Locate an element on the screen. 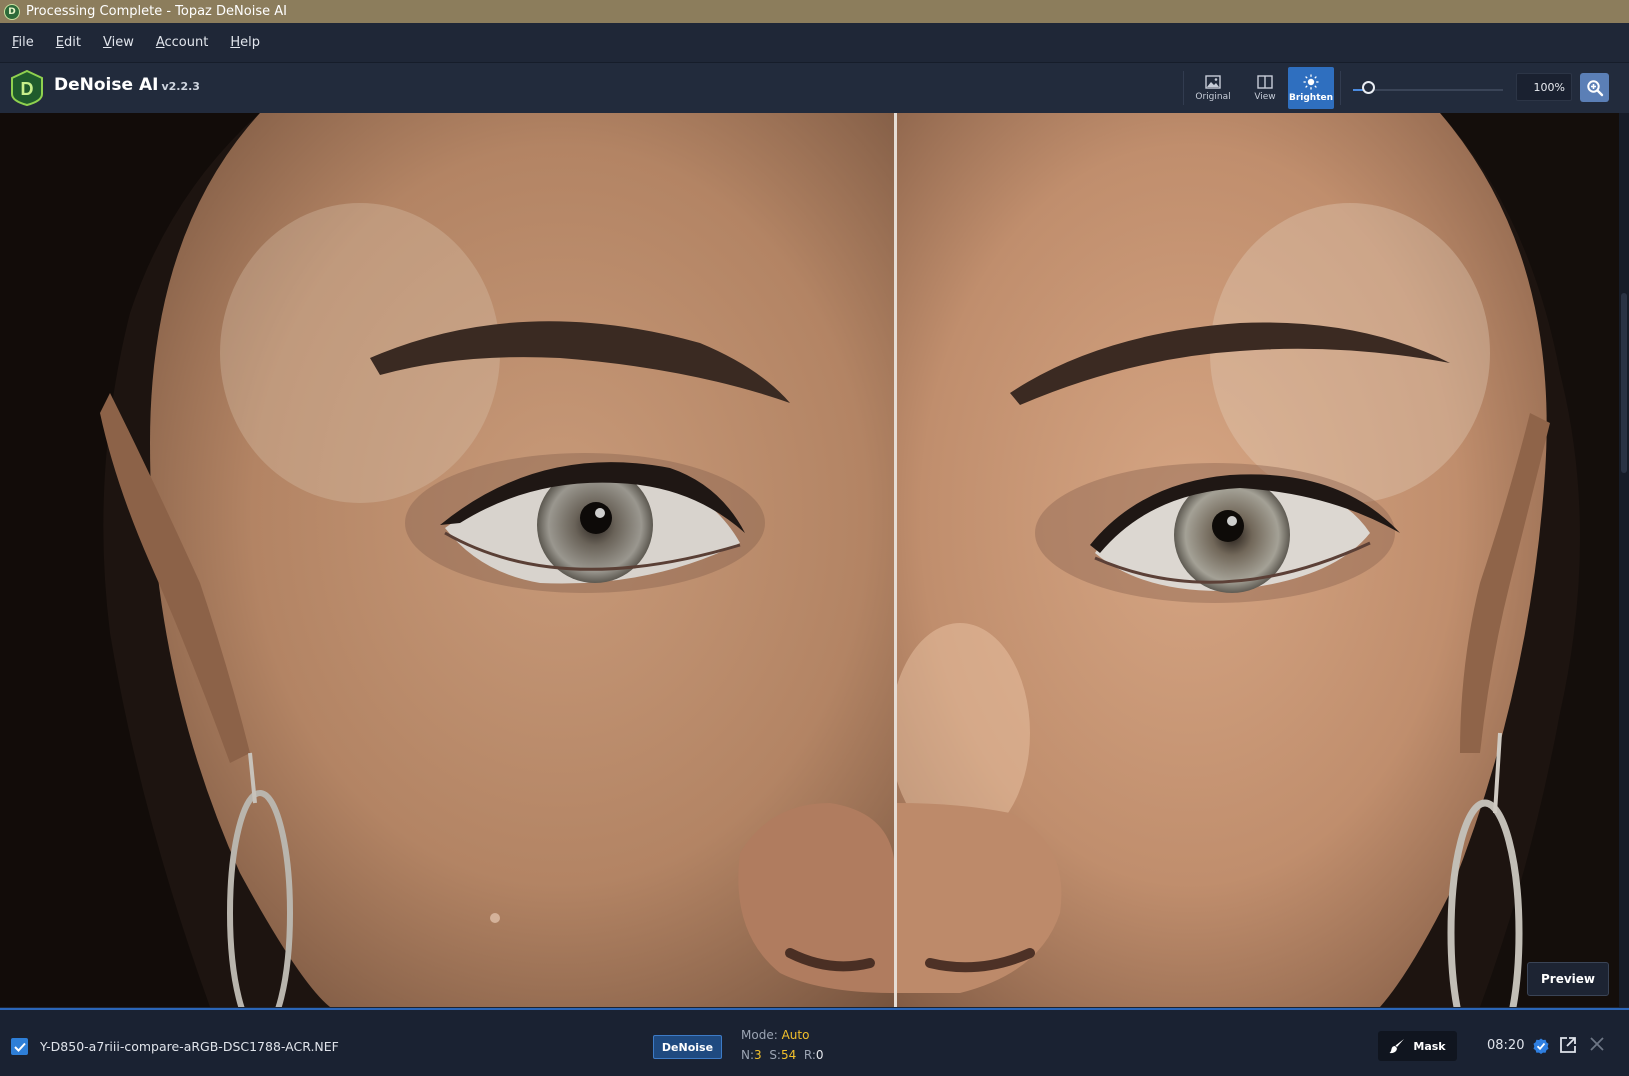 Image resolution: width=1629 pixels, height=1076 pixels. sun-icon is located at coordinates (1311, 81).